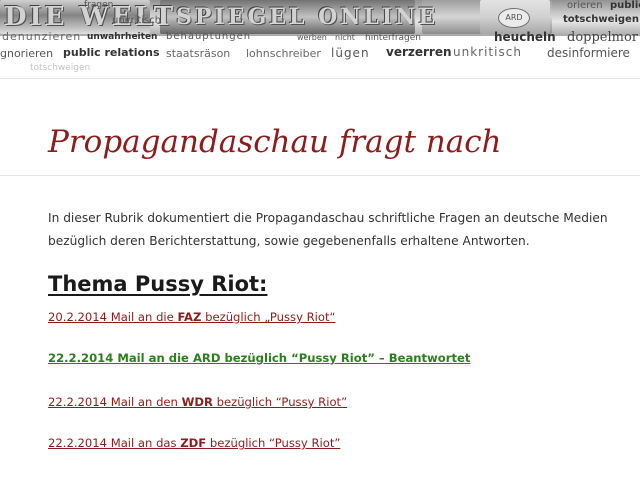  I want to click on link-date-text: 20.2.2014 Mail an die, so click(113, 317).